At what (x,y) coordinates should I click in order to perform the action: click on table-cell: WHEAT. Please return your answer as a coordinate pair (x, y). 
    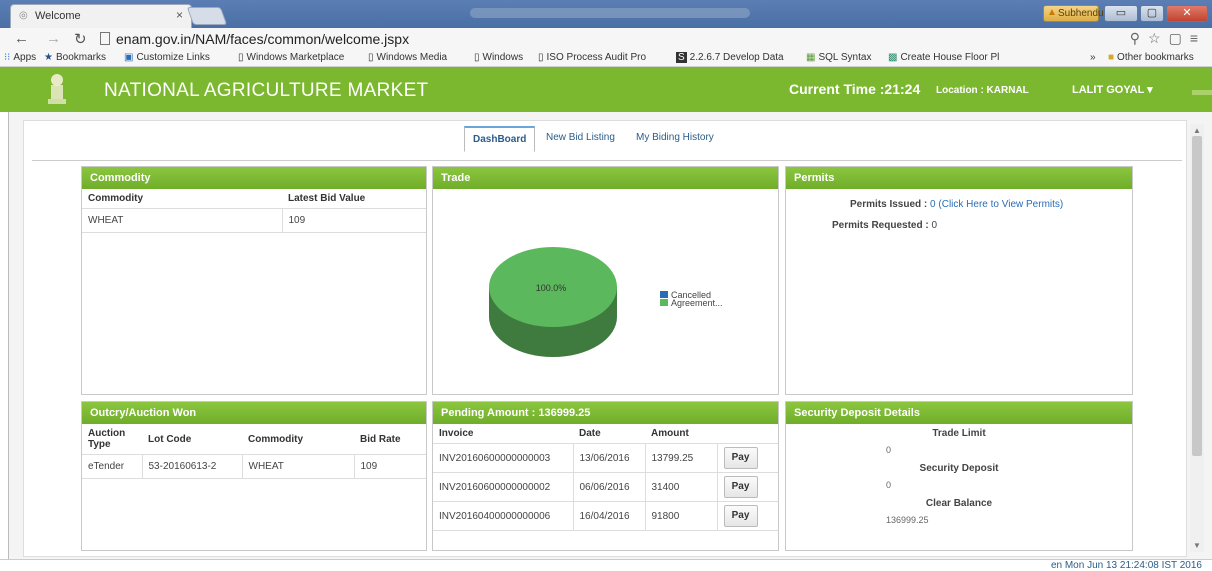
    Looking at the image, I should click on (182, 220).